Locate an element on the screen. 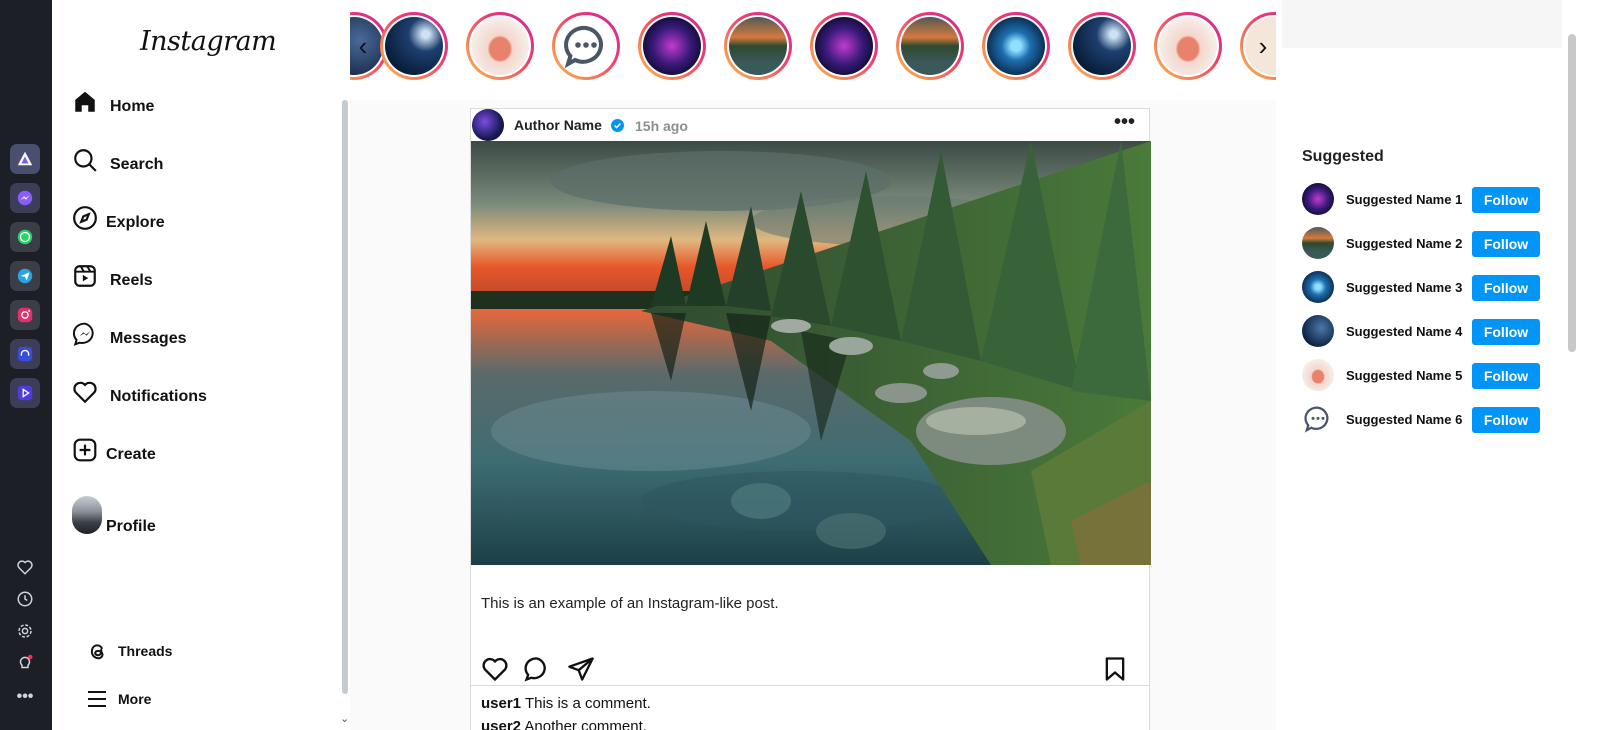 This screenshot has height=730, width=1600. verified-badge-icon is located at coordinates (617, 125).